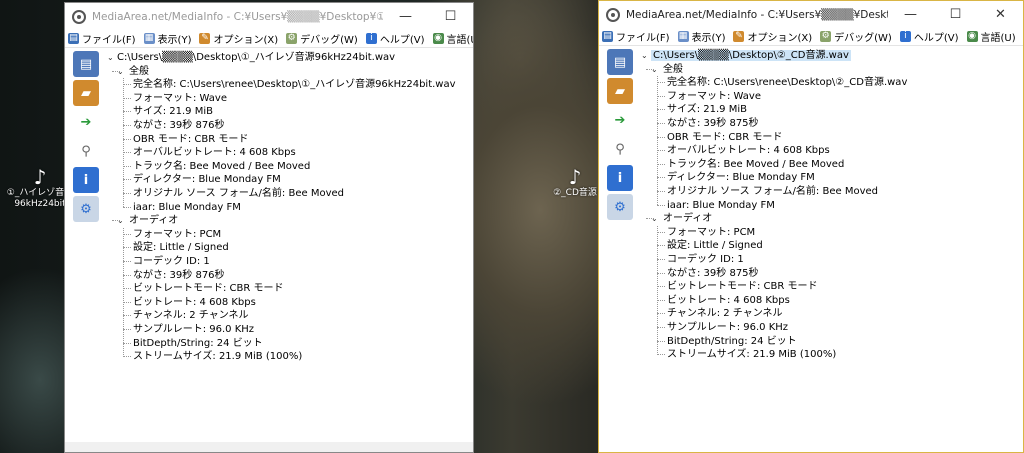 The image size is (1024, 453). I want to click on info-field: ながさ: 39秒 876秒, so click(179, 275).